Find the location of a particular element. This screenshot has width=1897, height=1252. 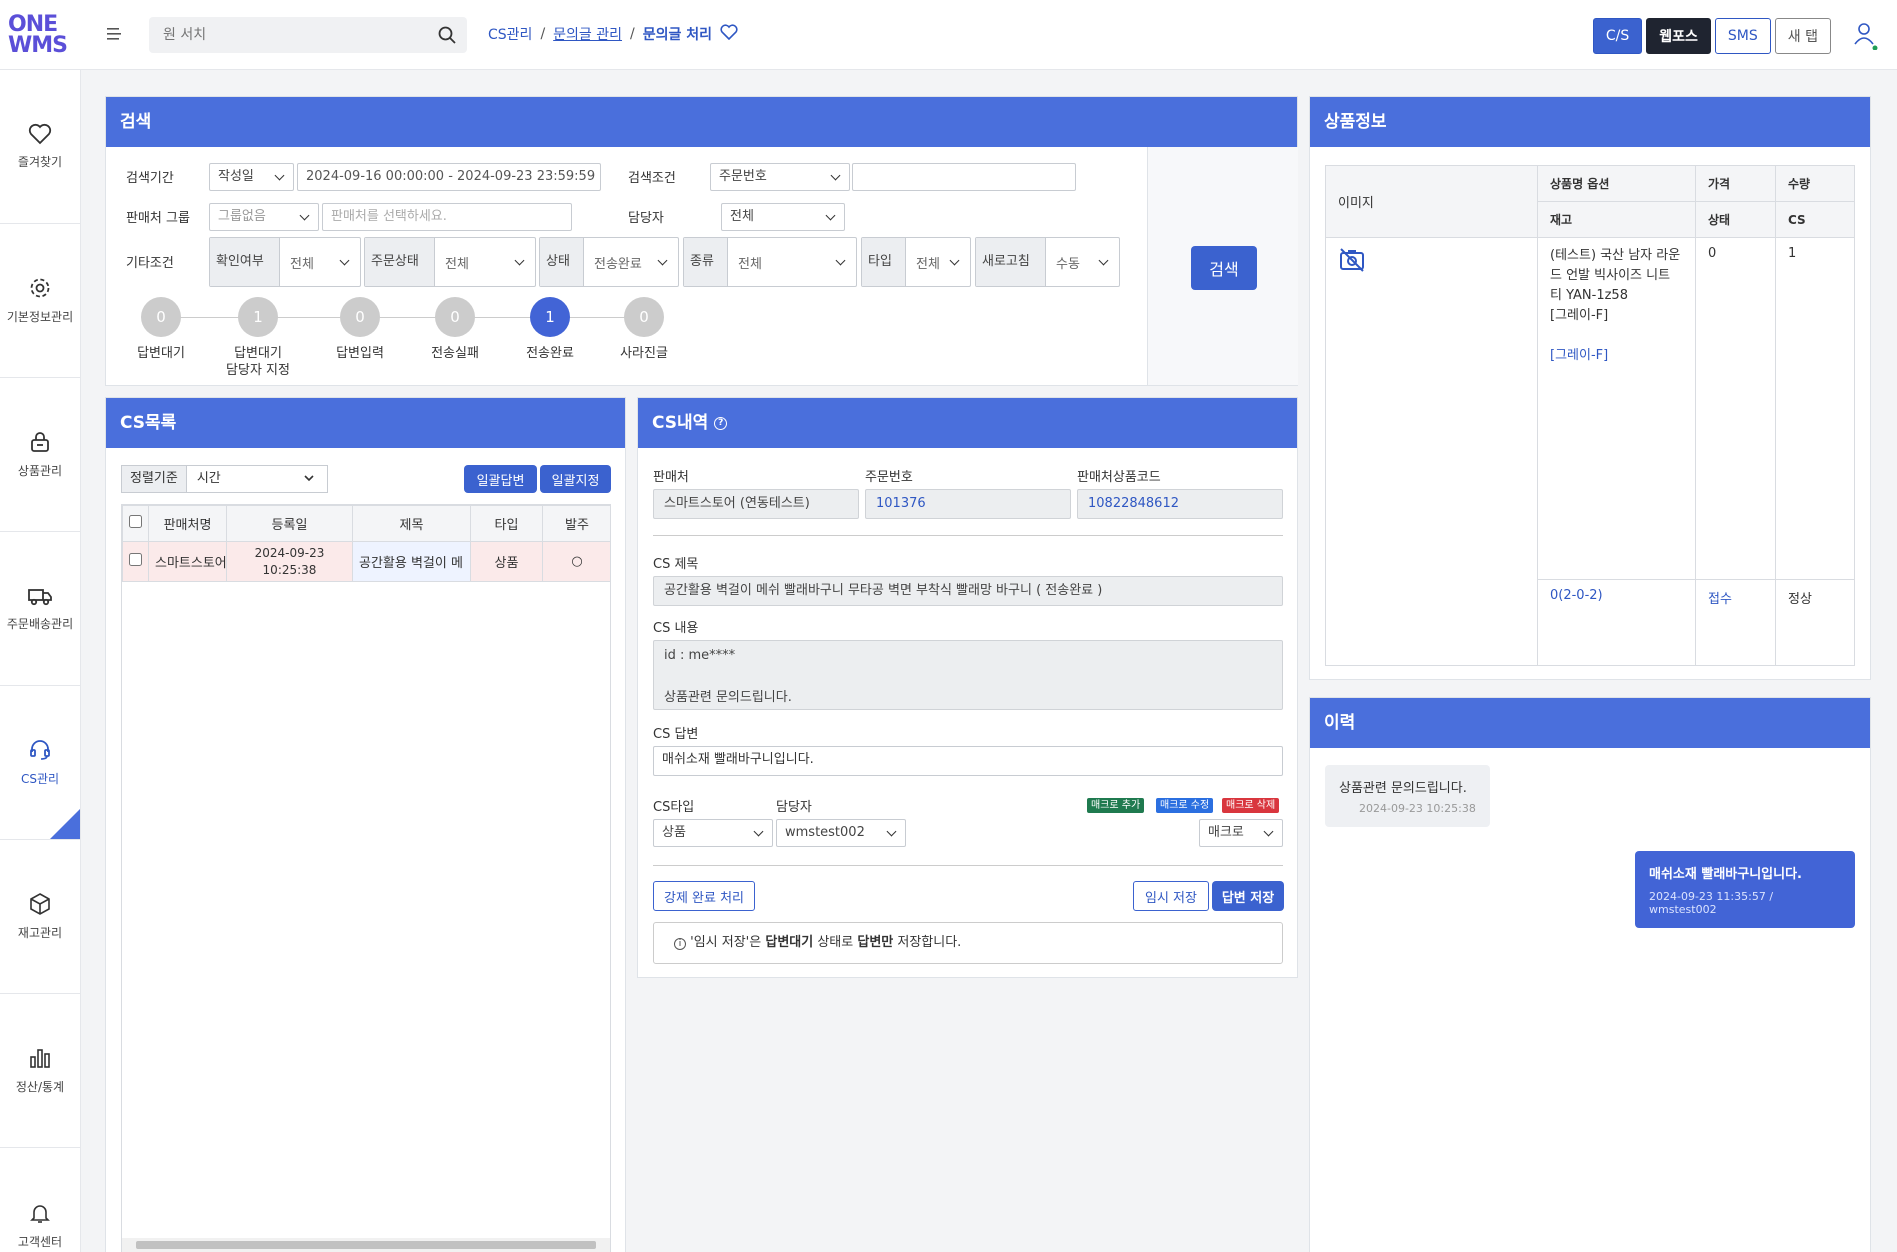

search-icon is located at coordinates (447, 37).